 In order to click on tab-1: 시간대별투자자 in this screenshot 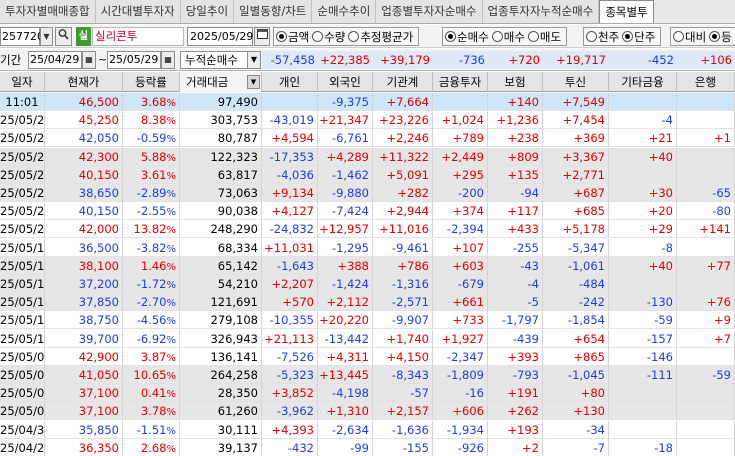, I will do `click(138, 11)`.